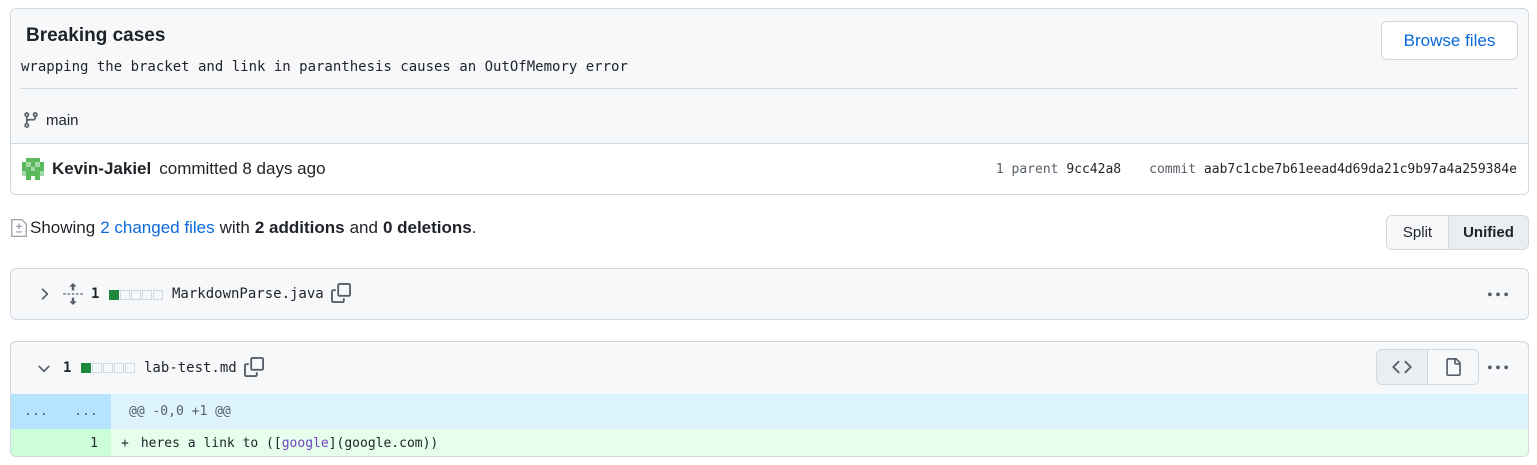 Image resolution: width=1537 pixels, height=465 pixels. Describe the element at coordinates (1452, 367) in the screenshot. I see `file-icon` at that location.